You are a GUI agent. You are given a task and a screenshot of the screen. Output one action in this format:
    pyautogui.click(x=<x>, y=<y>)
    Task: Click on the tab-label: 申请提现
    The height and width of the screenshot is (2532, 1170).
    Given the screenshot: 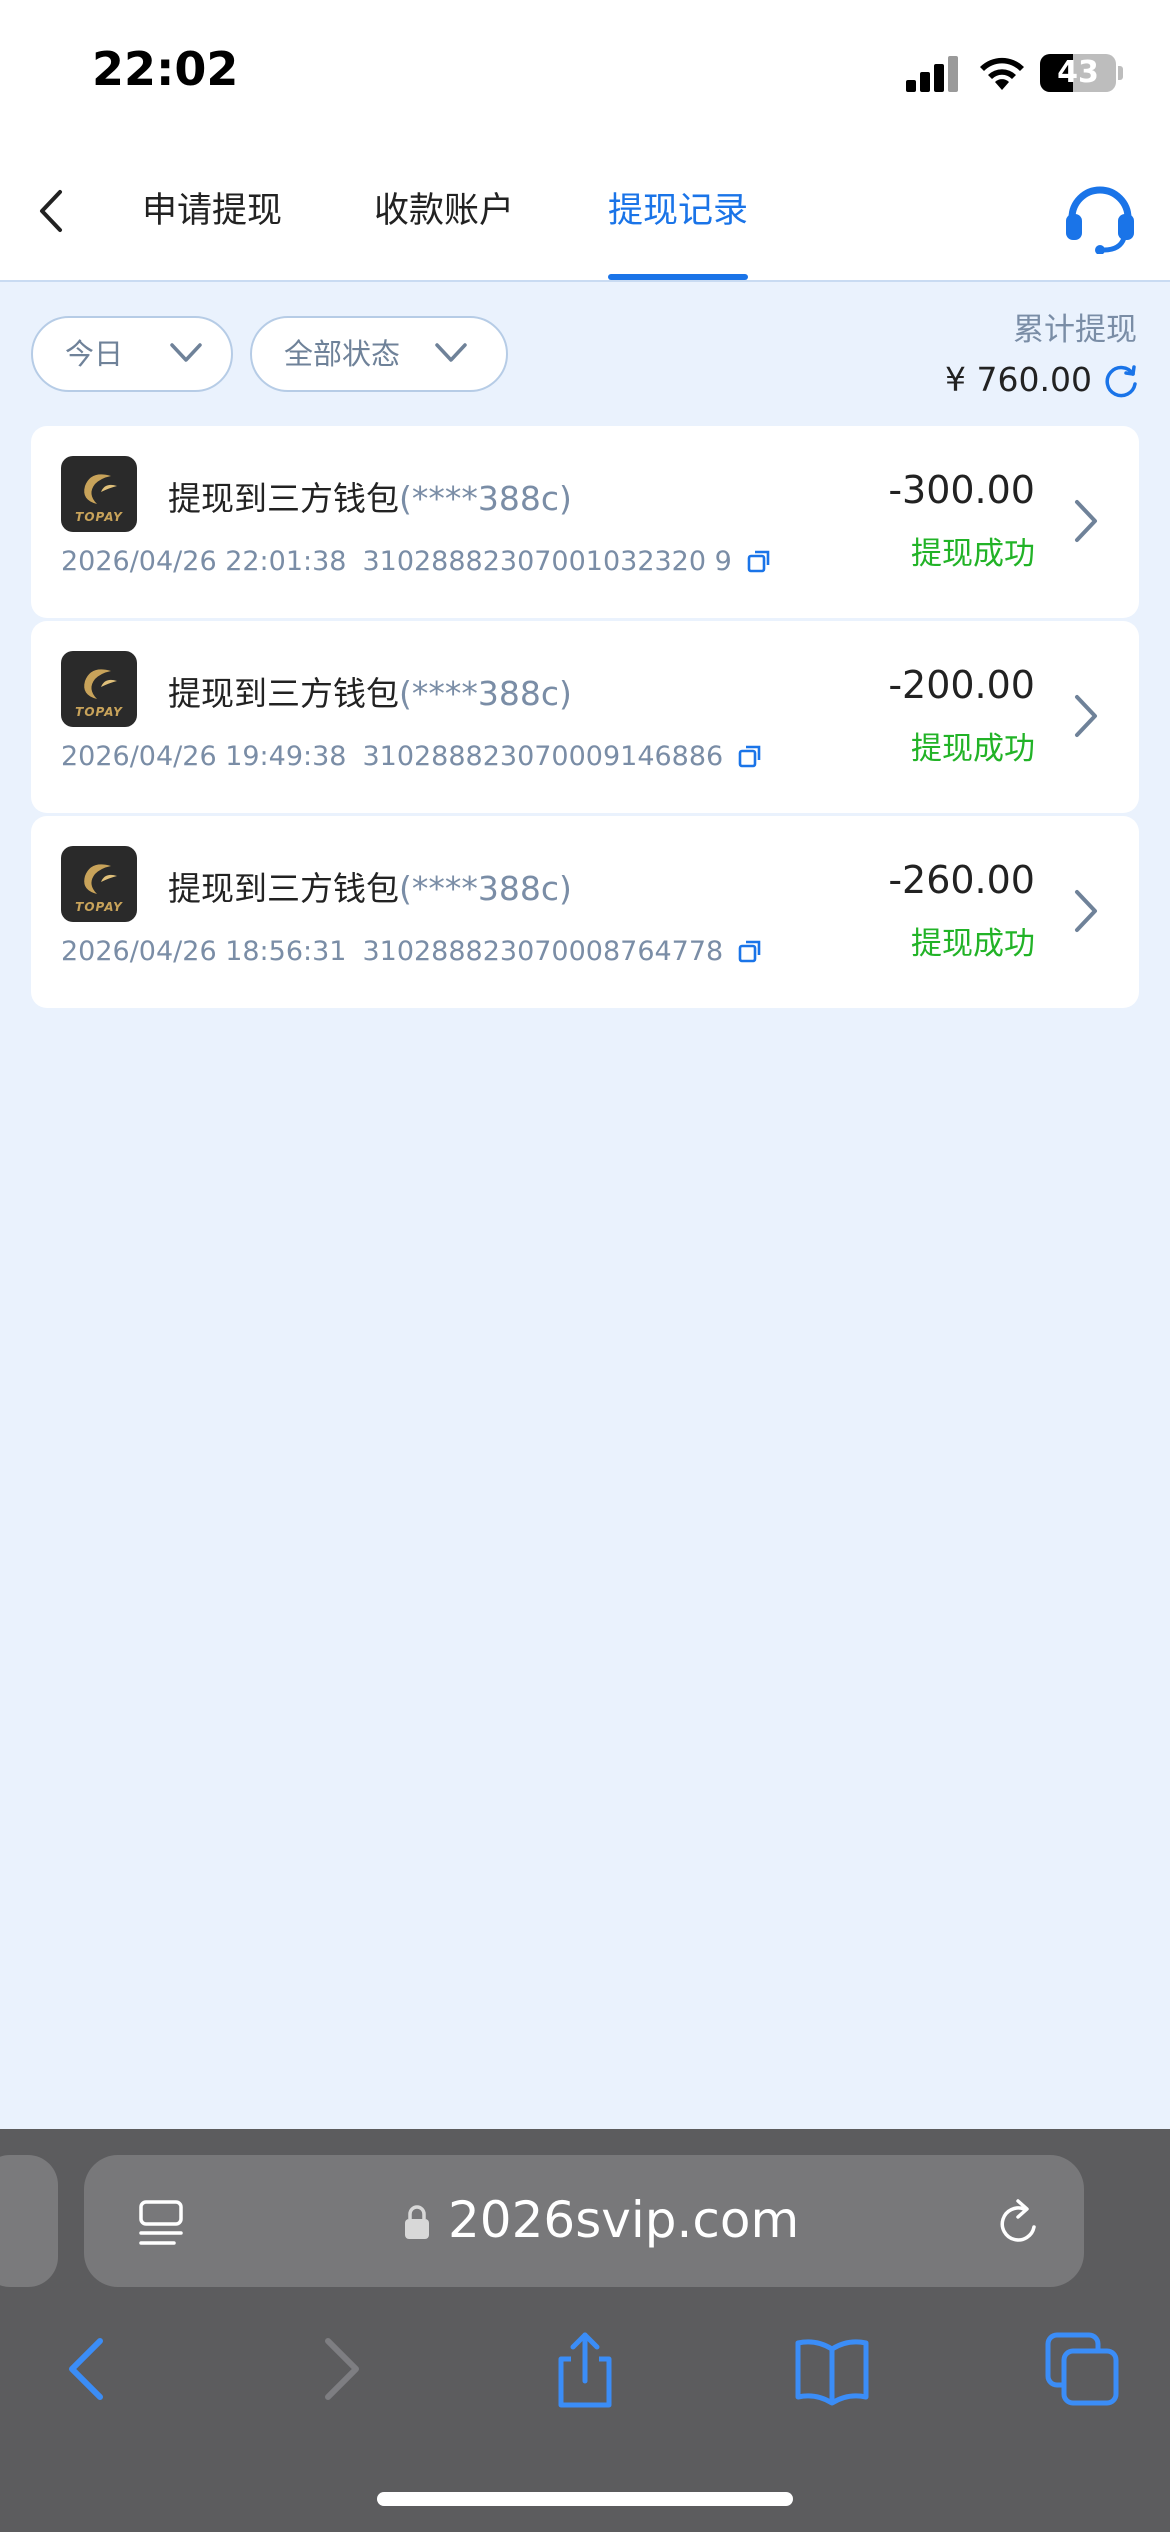 What is the action you would take?
    pyautogui.click(x=212, y=211)
    